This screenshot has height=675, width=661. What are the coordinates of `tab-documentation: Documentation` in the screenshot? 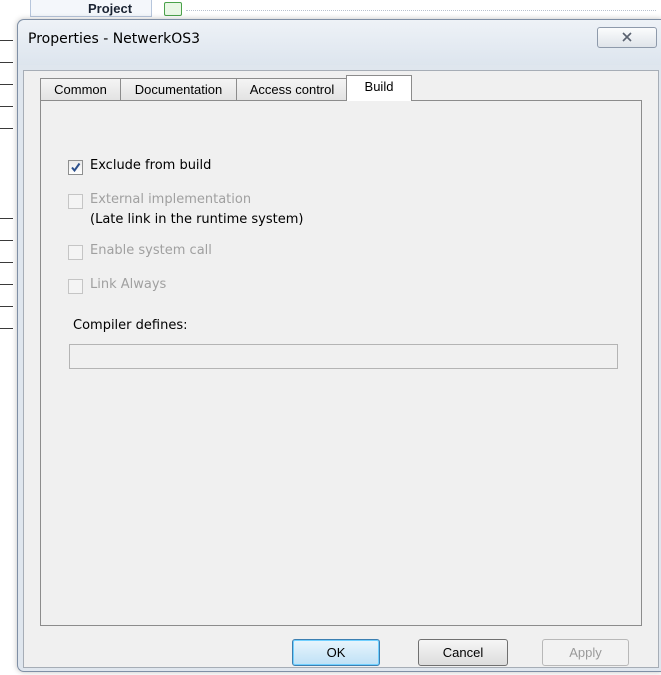 It's located at (178, 89).